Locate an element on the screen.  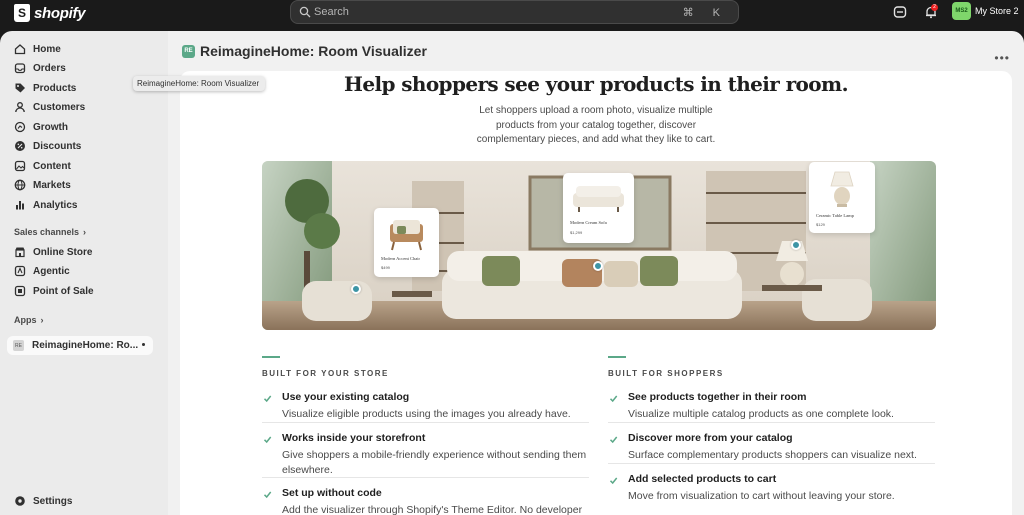
sidebar-item-settings: Settings is located at coordinates (82, 501).